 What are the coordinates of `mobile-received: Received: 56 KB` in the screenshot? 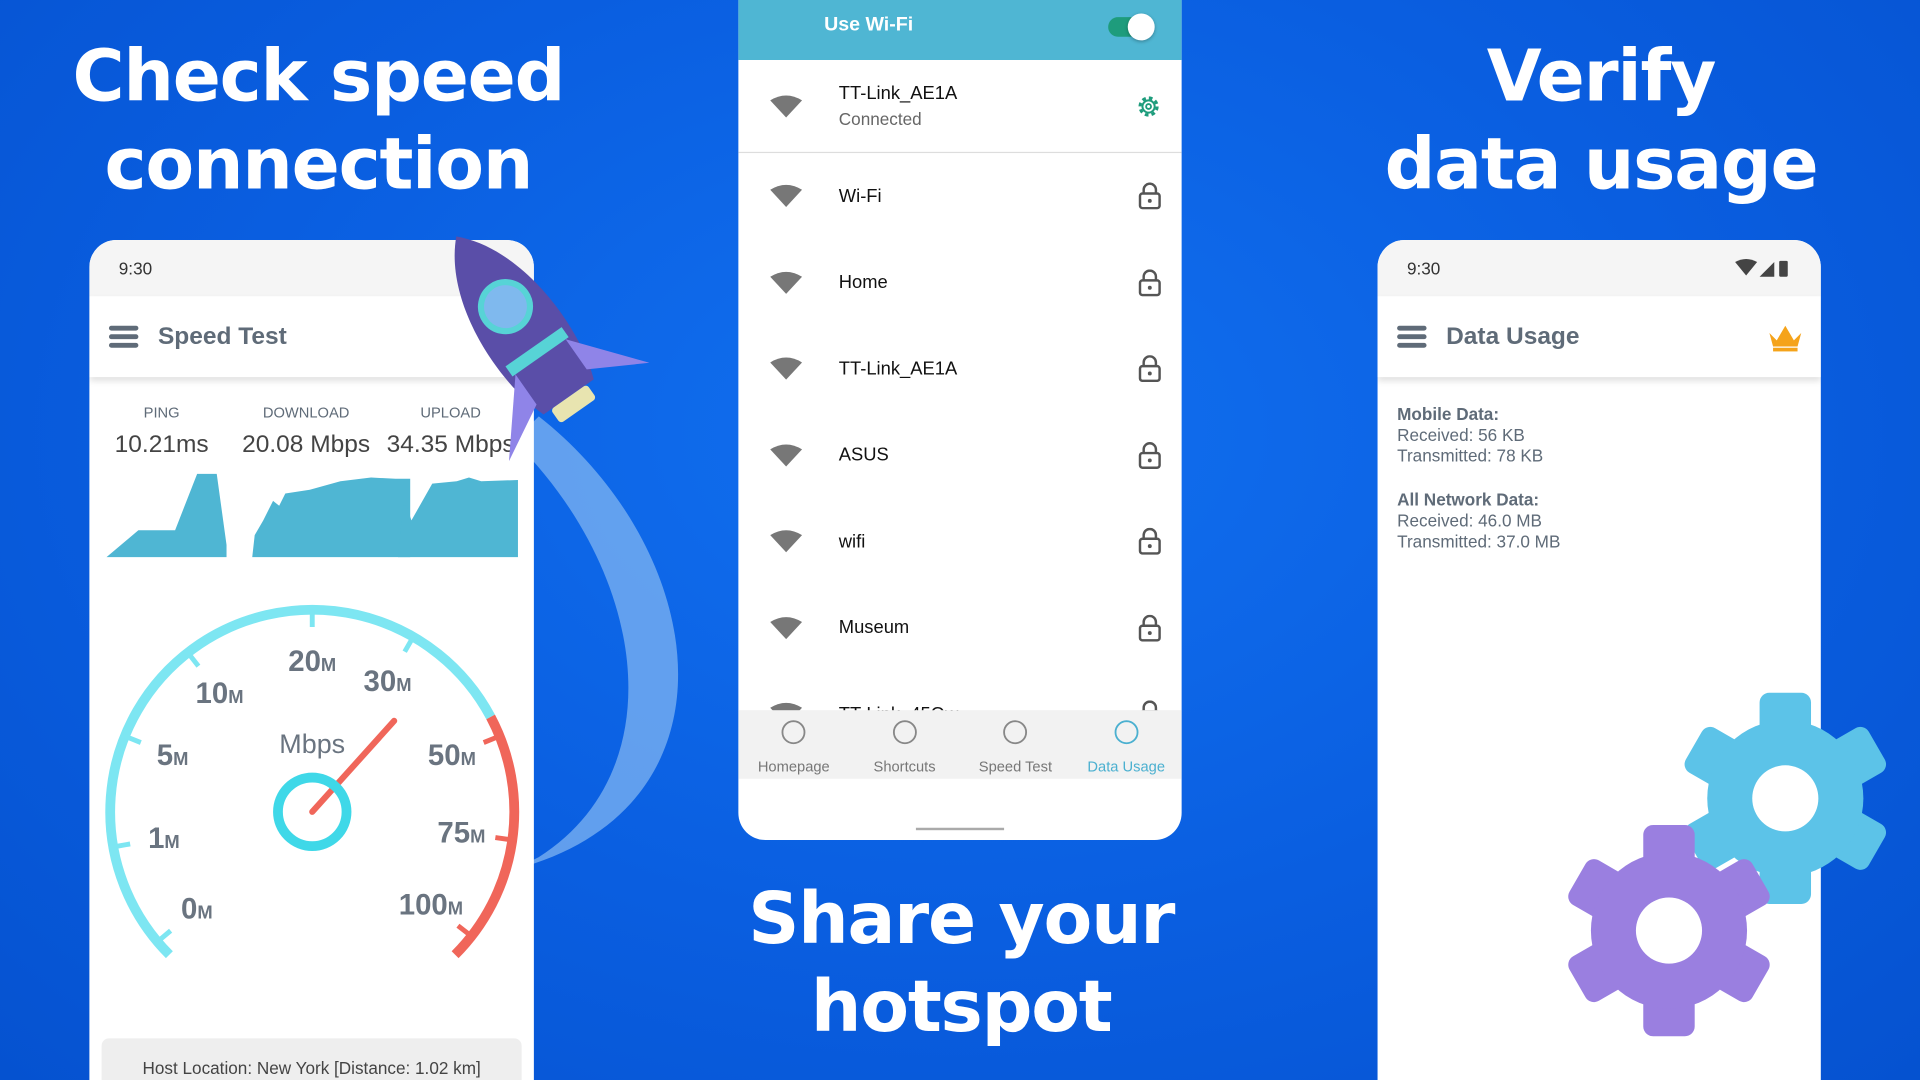 It's located at (1461, 434).